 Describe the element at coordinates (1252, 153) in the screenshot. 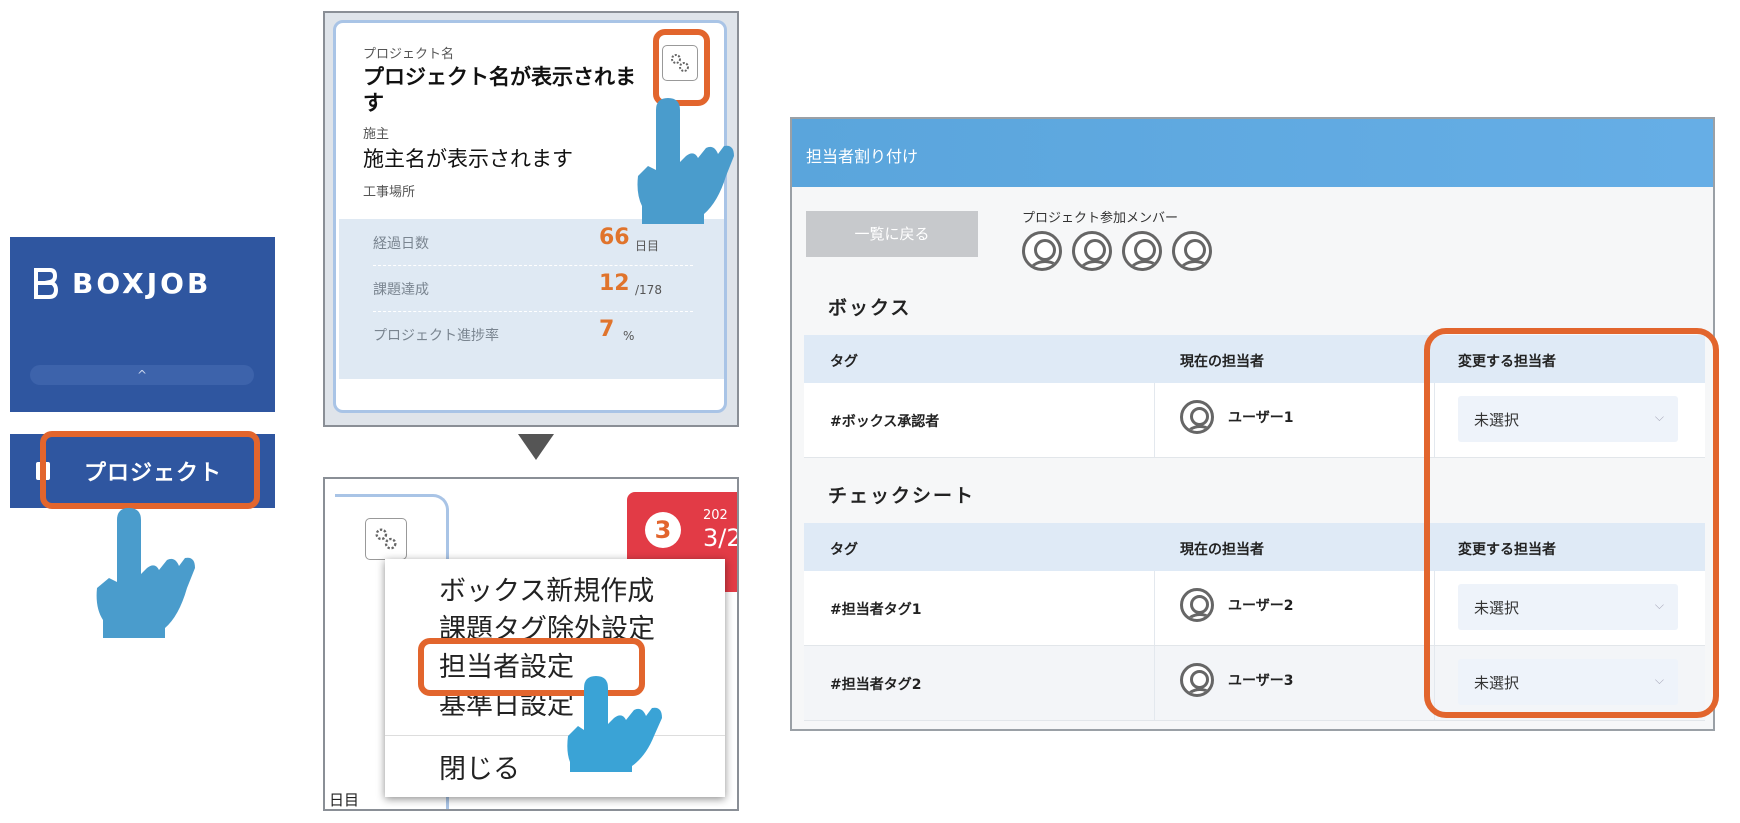

I see `assignment-header: 担当者割り付け` at that location.